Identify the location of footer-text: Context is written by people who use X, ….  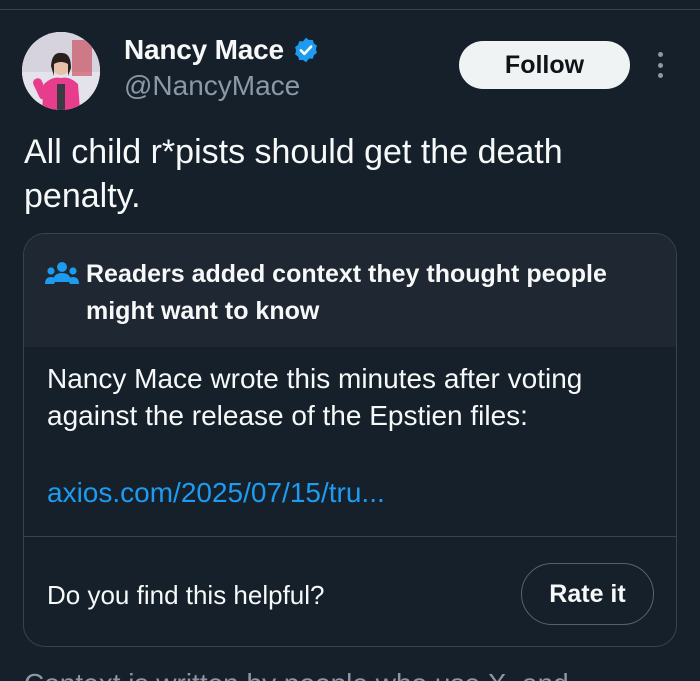
(354, 674).